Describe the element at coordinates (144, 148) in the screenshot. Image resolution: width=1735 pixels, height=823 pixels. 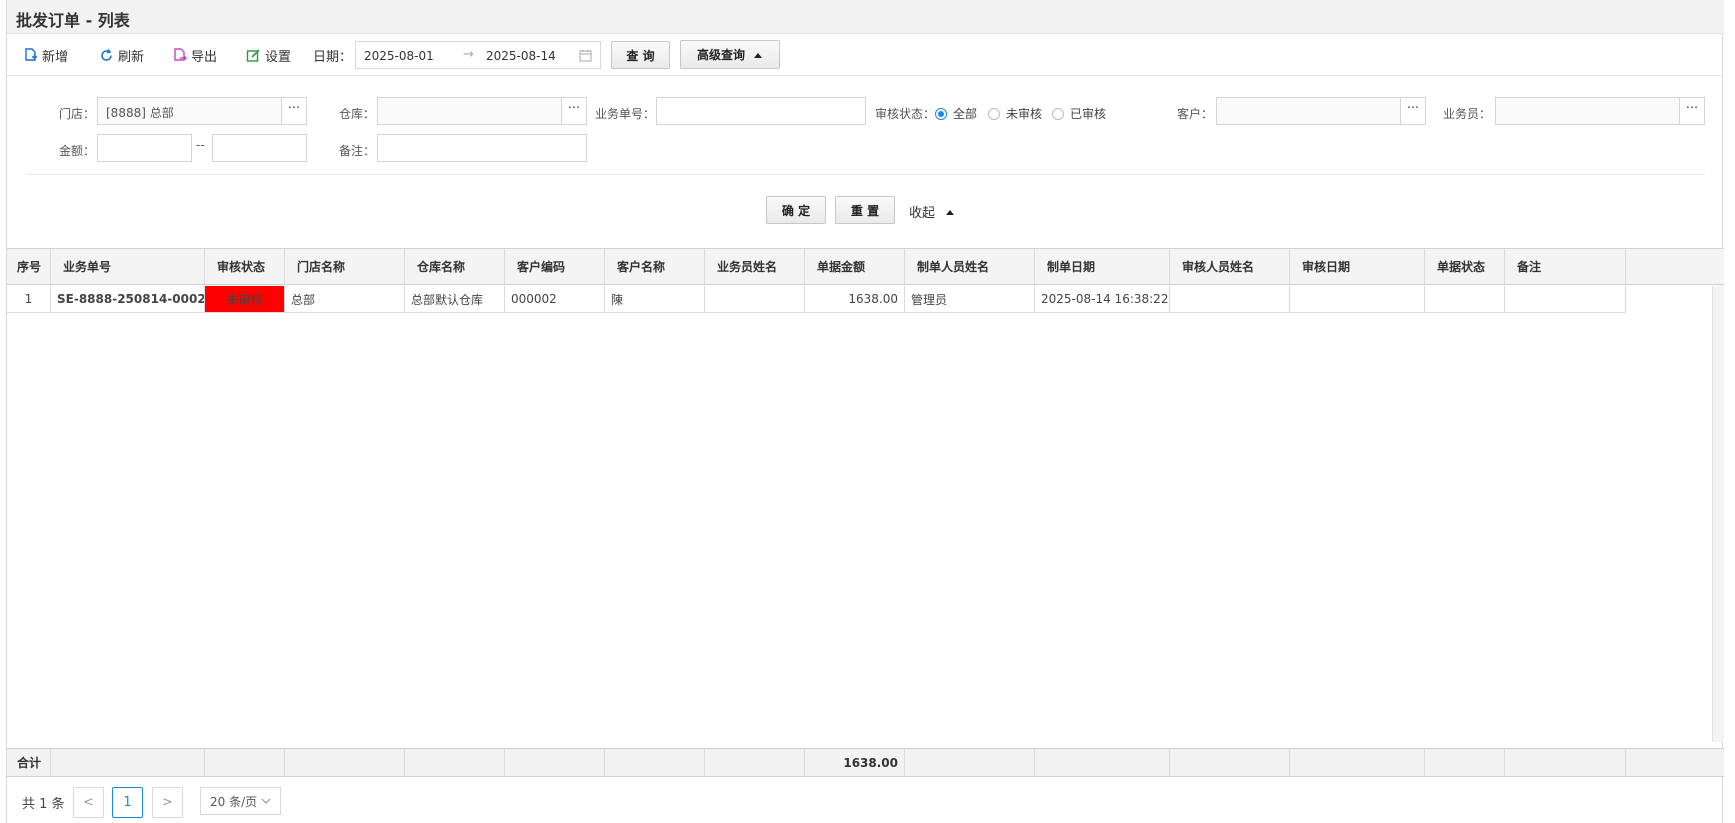
I see `amount-from-input` at that location.